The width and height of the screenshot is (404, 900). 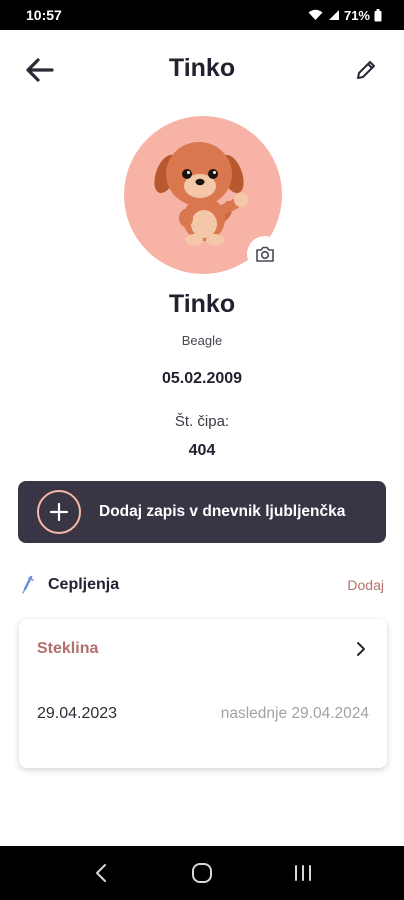 I want to click on status-icons: 71%, so click(x=345, y=15).